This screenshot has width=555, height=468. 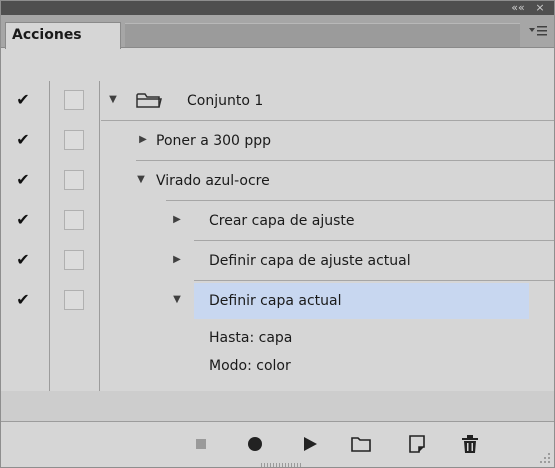 What do you see at coordinates (545, 458) in the screenshot?
I see `corner-resize-icon` at bounding box center [545, 458].